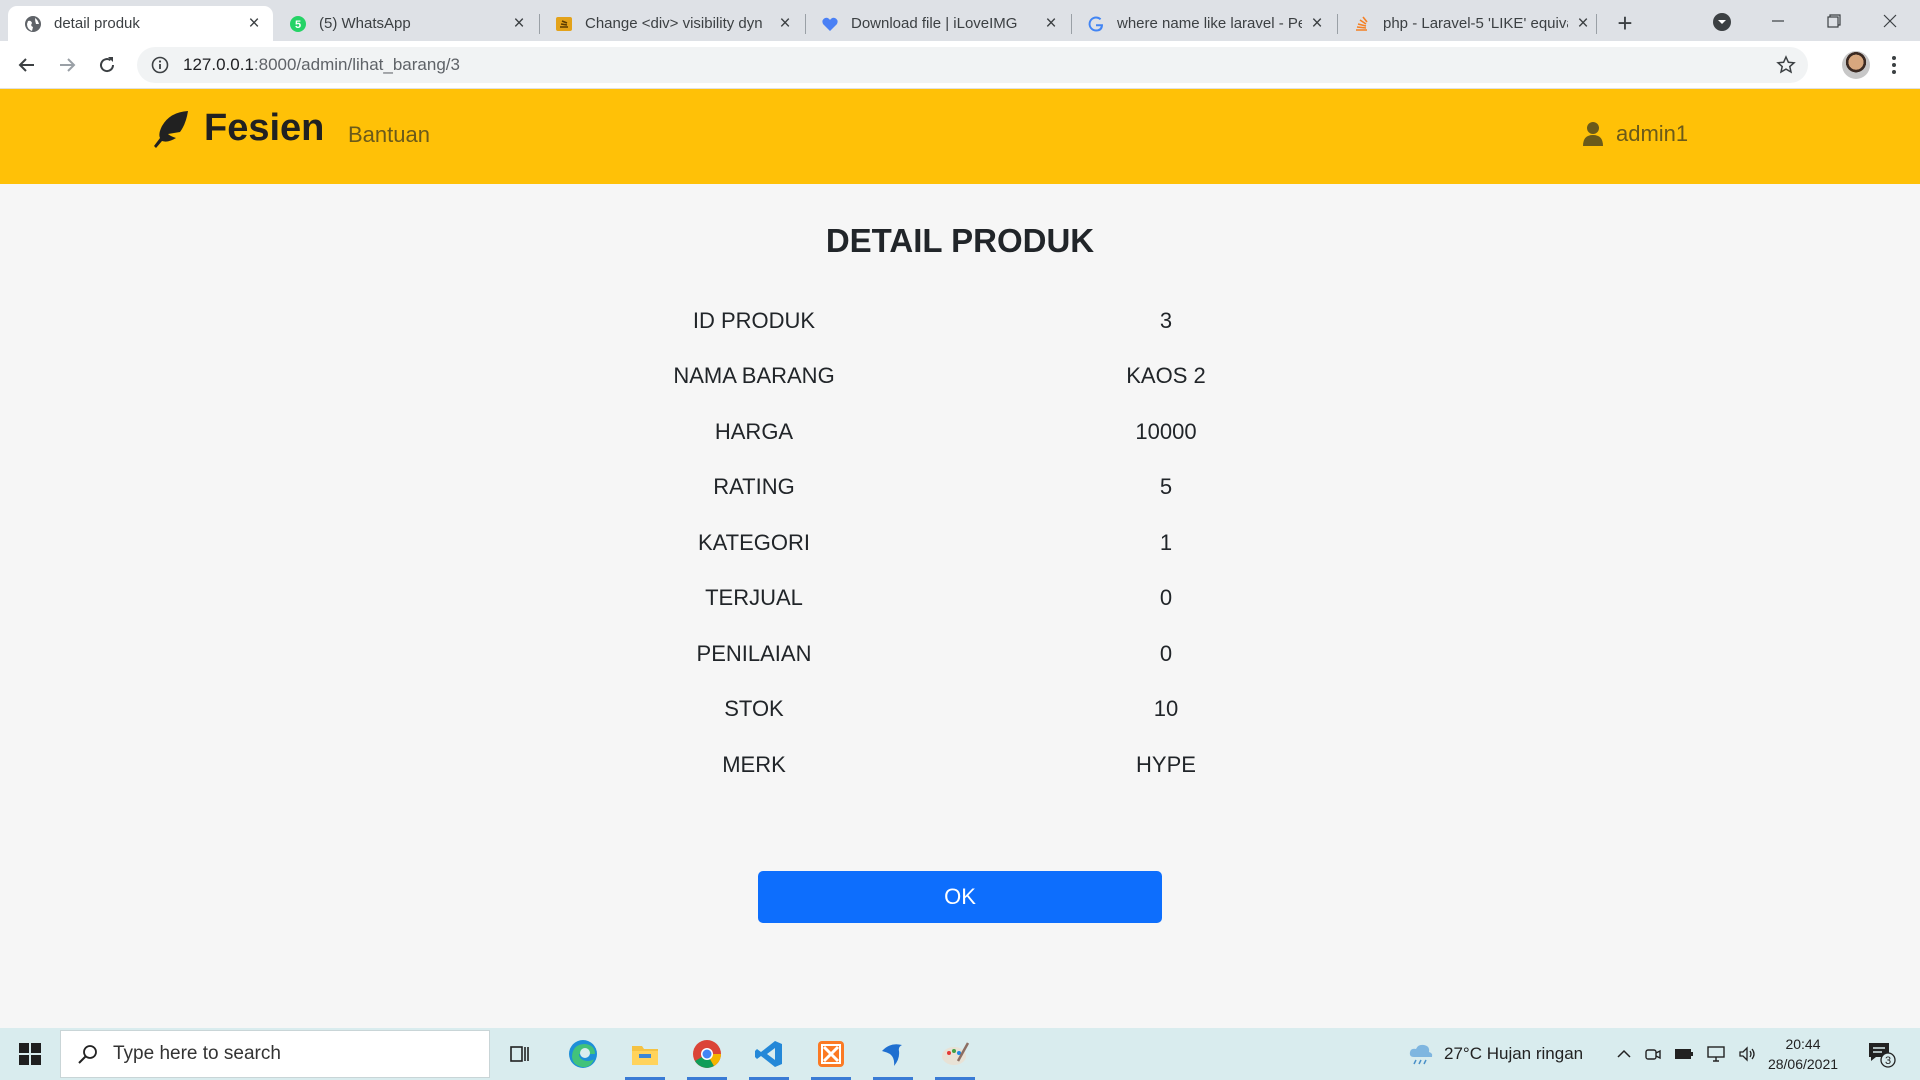 This screenshot has width=1920, height=1080. I want to click on detail-row: TERJUAL 0, so click(960, 605).